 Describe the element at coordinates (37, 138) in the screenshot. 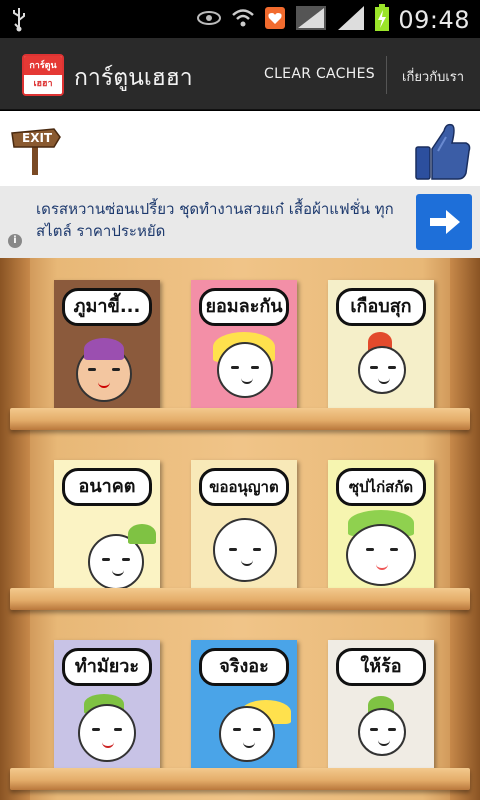

I see `exit-label: EXIT` at that location.